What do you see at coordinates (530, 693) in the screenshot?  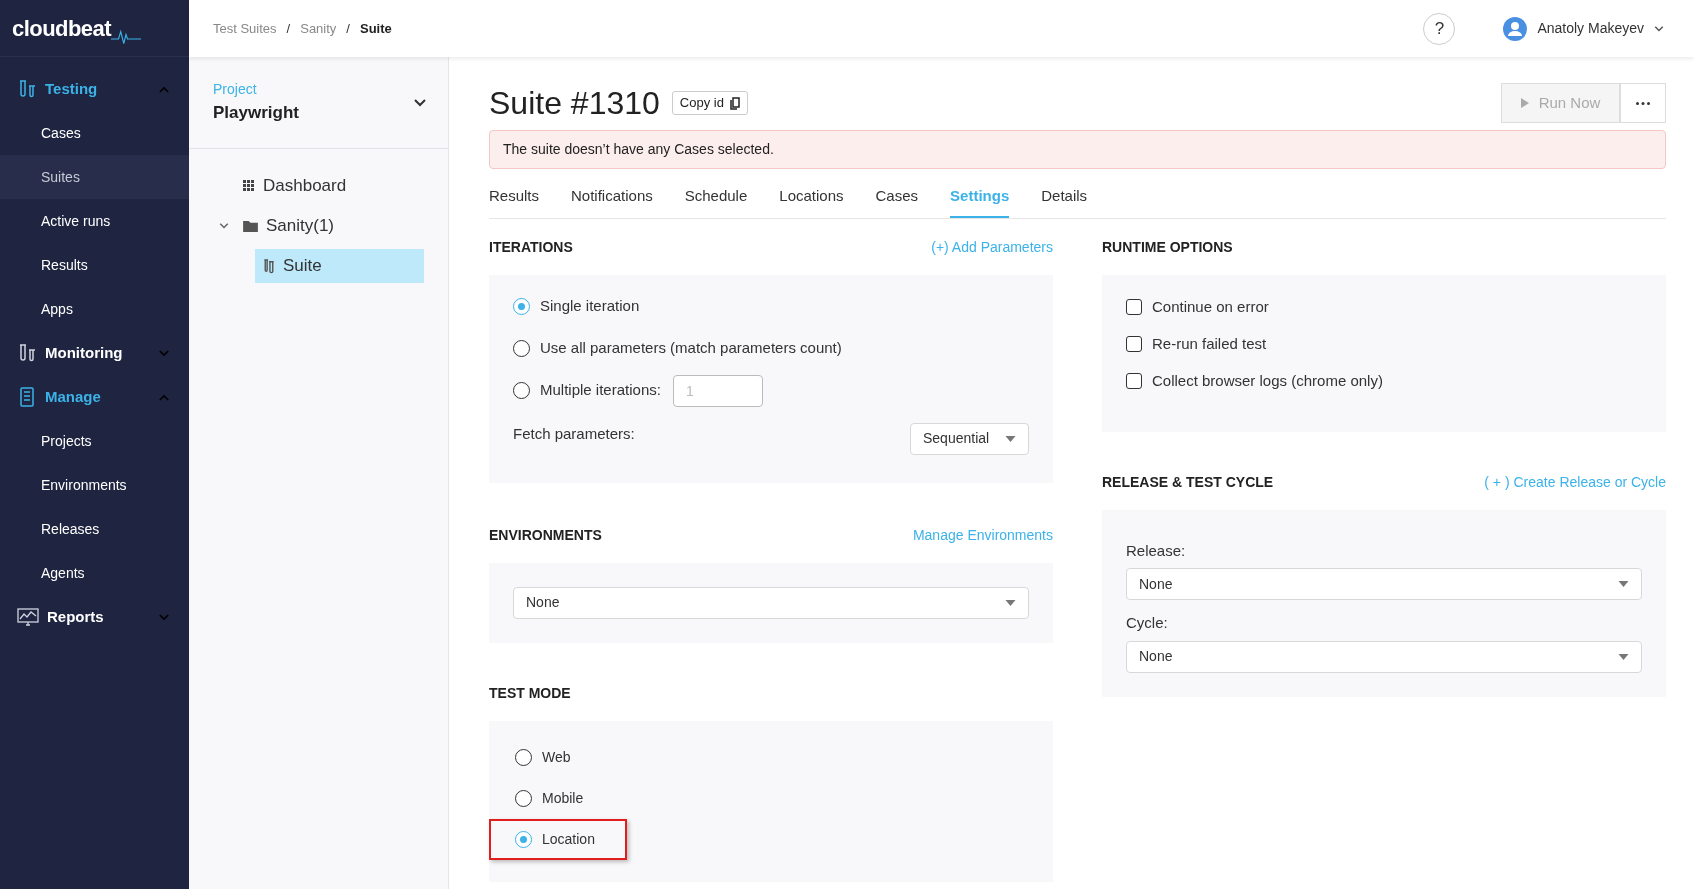 I see `section-title: TEST MODE` at bounding box center [530, 693].